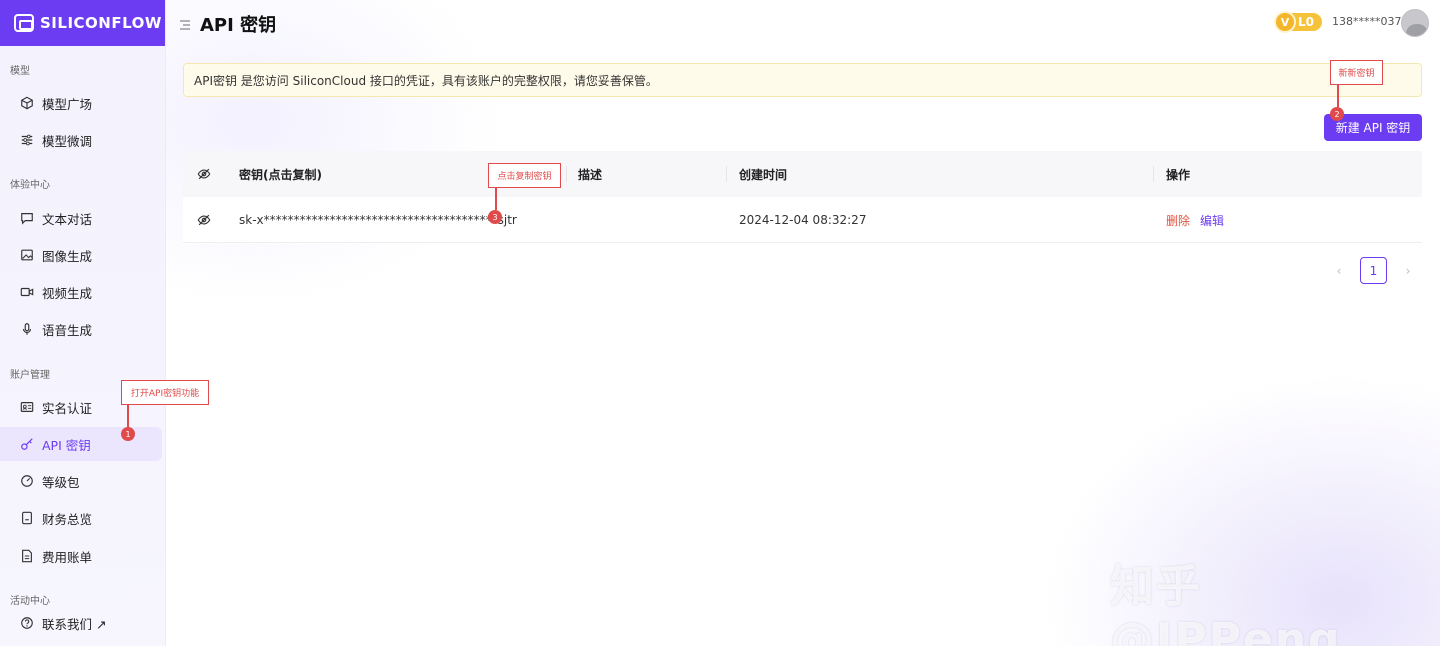 The image size is (1440, 646). What do you see at coordinates (27, 518) in the screenshot?
I see `wallet-icon` at bounding box center [27, 518].